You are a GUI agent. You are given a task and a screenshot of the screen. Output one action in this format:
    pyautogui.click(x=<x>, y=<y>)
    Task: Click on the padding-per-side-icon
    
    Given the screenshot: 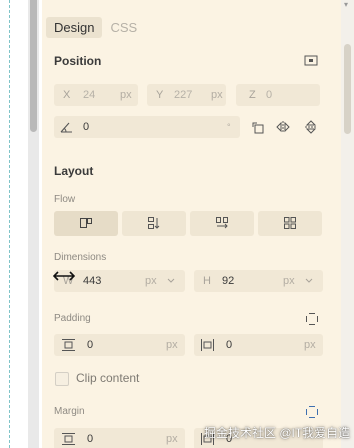 What is the action you would take?
    pyautogui.click(x=312, y=319)
    